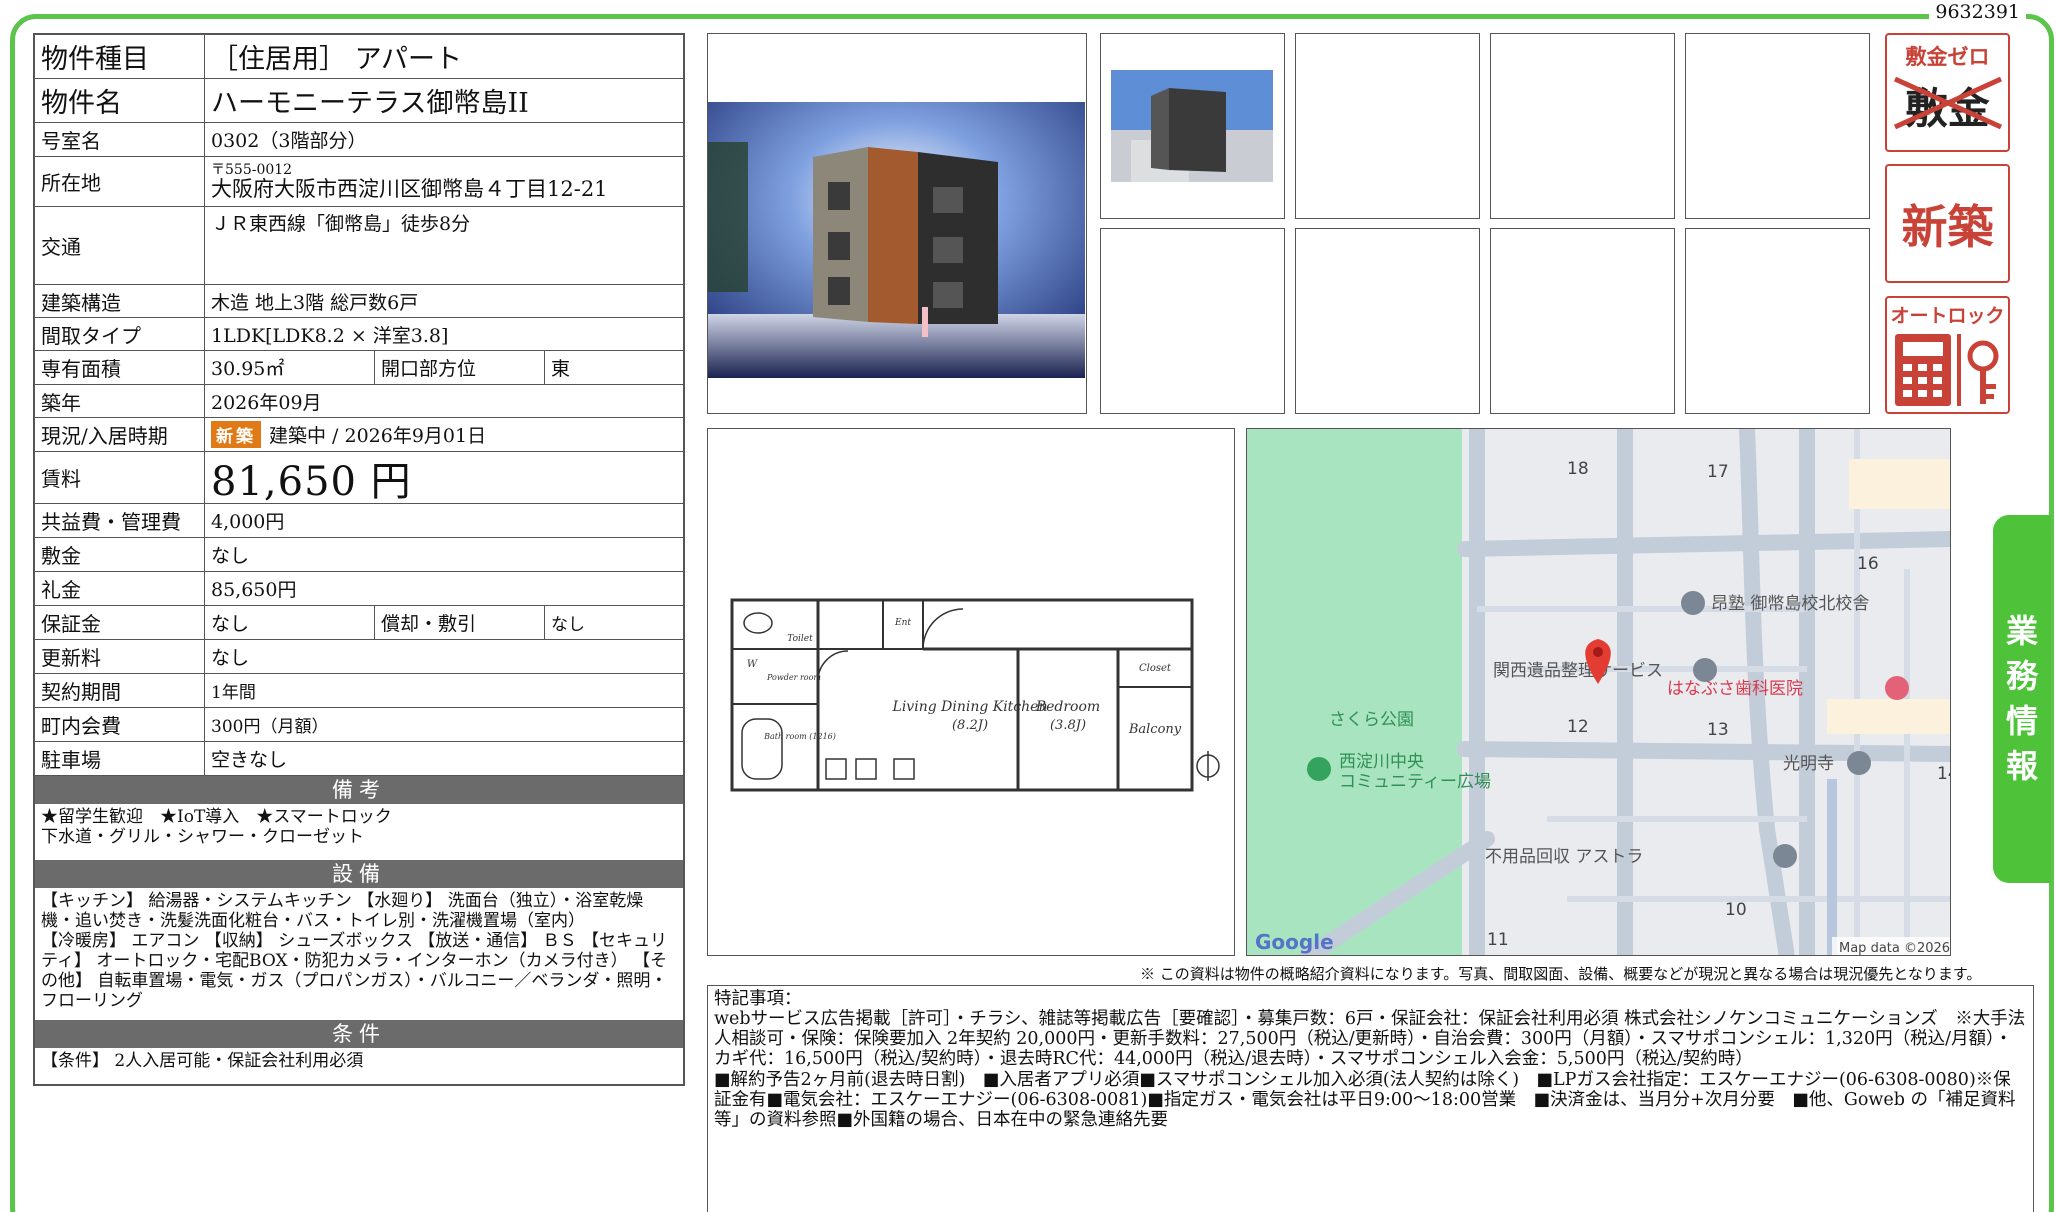 The width and height of the screenshot is (2056, 1212). What do you see at coordinates (120, 56) in the screenshot?
I see `type-label: 物件種目` at bounding box center [120, 56].